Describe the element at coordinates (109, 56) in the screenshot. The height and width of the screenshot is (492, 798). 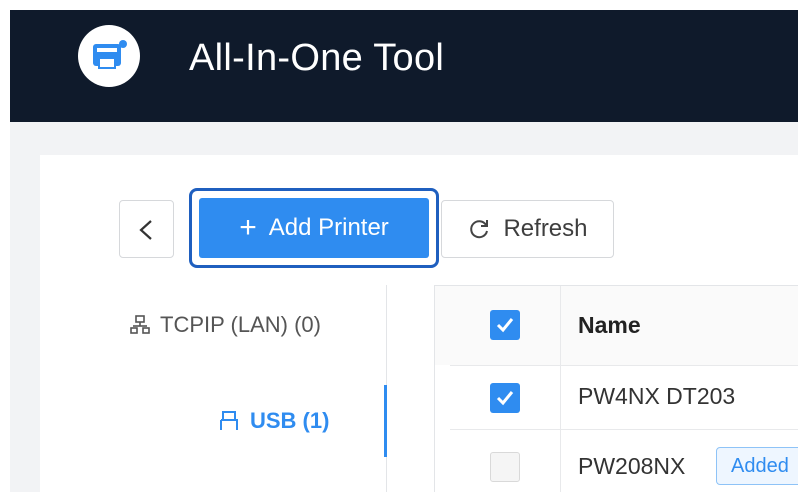
I see `printer-logo-icon` at that location.